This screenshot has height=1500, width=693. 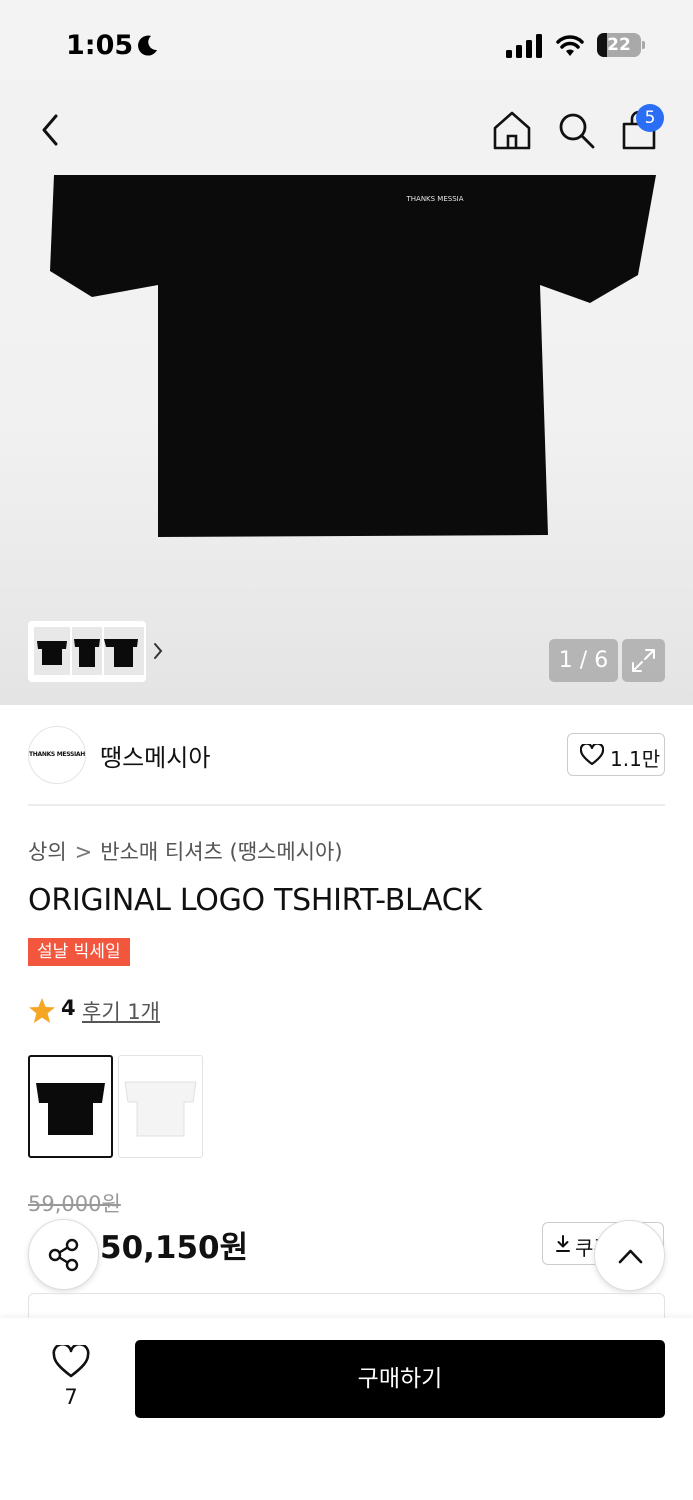 I want to click on expand-button, so click(x=643, y=660).